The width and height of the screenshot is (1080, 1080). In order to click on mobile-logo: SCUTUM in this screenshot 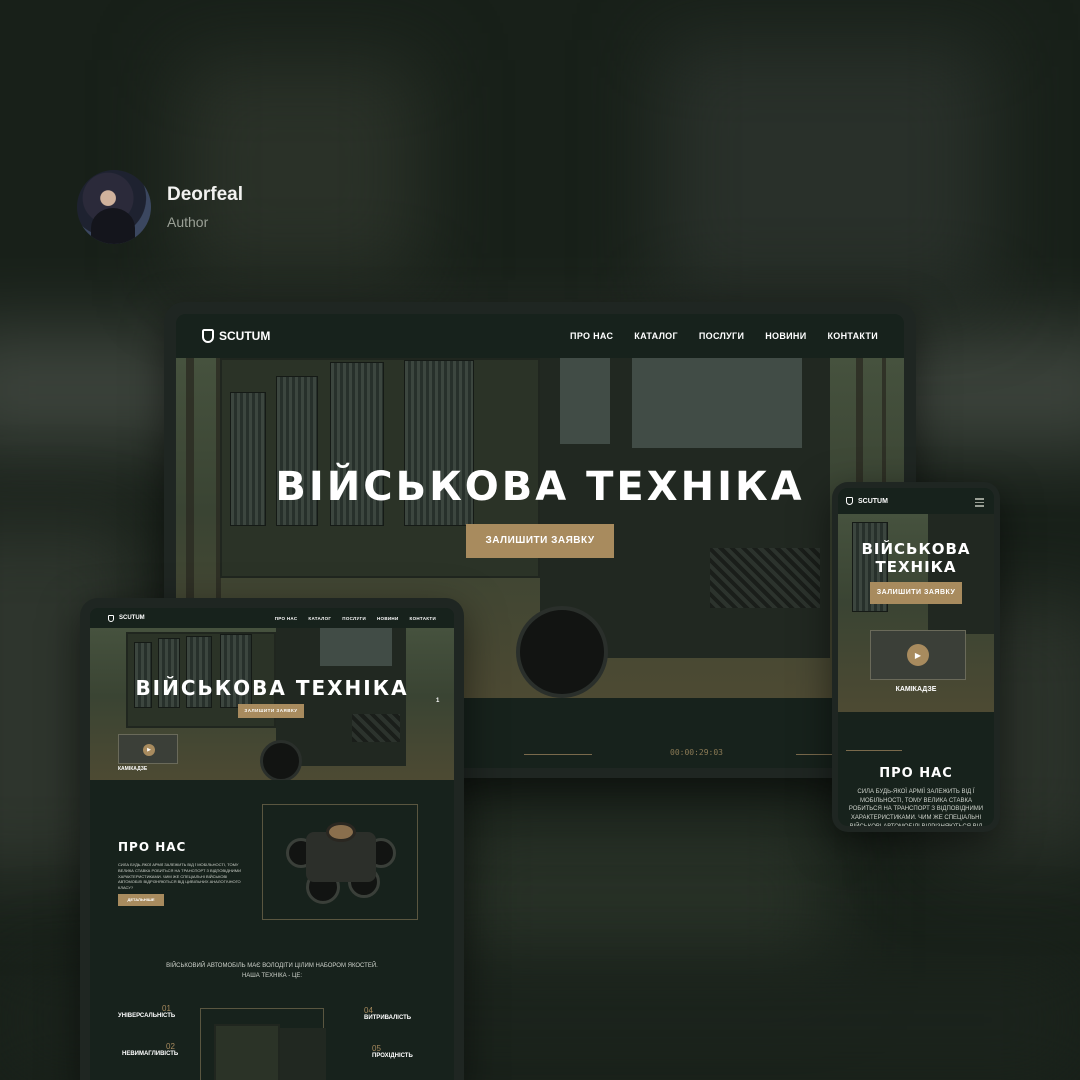, I will do `click(867, 501)`.